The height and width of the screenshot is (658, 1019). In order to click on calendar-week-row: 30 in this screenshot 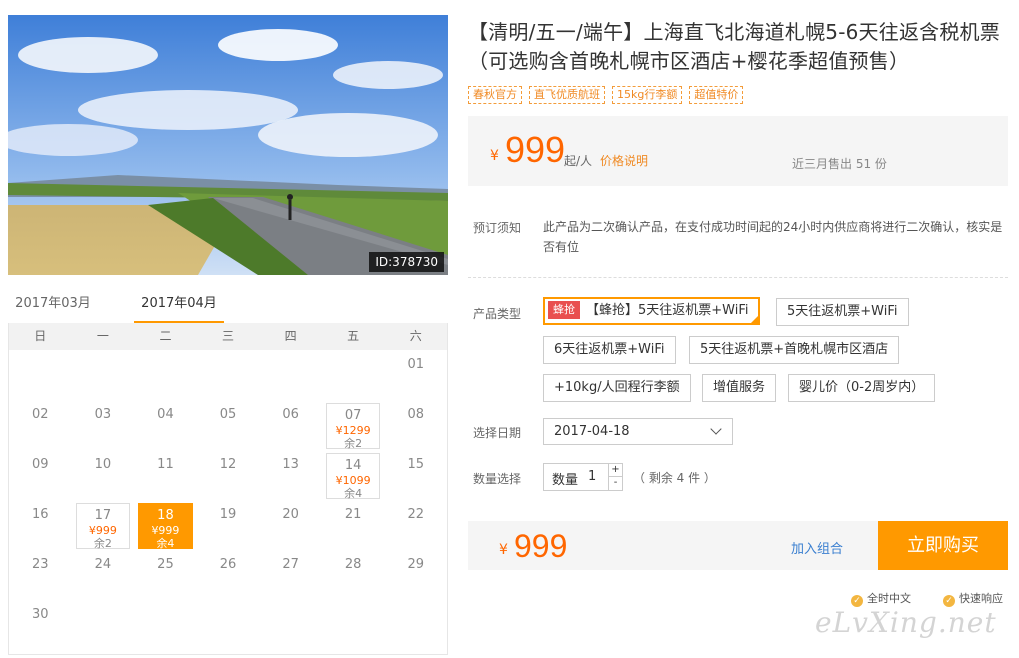, I will do `click(228, 625)`.